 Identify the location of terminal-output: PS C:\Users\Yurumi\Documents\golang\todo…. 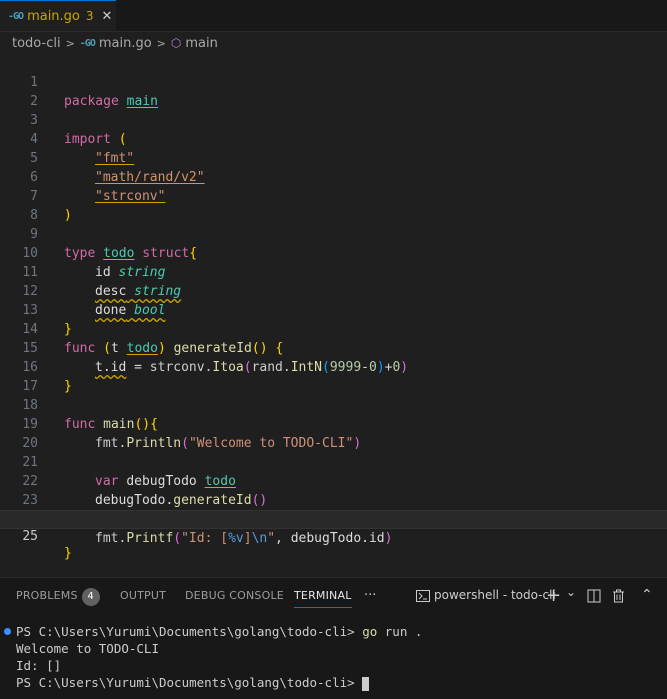
(333, 657).